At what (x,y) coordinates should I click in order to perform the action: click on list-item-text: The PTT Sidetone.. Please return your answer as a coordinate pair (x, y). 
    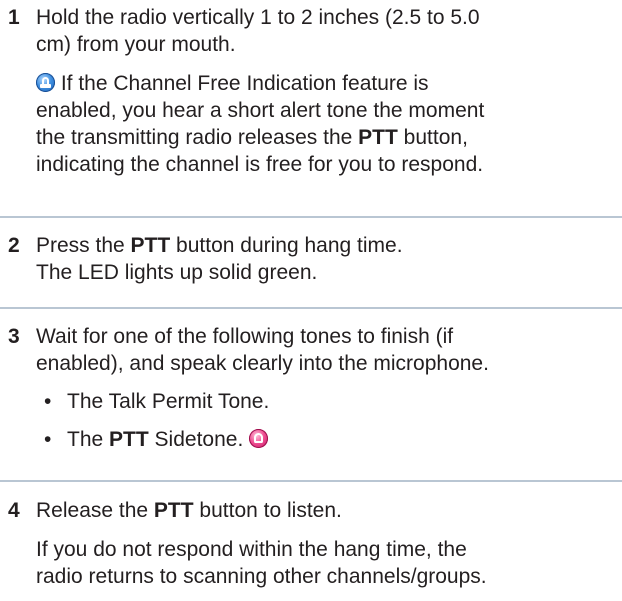
    Looking at the image, I should click on (168, 439).